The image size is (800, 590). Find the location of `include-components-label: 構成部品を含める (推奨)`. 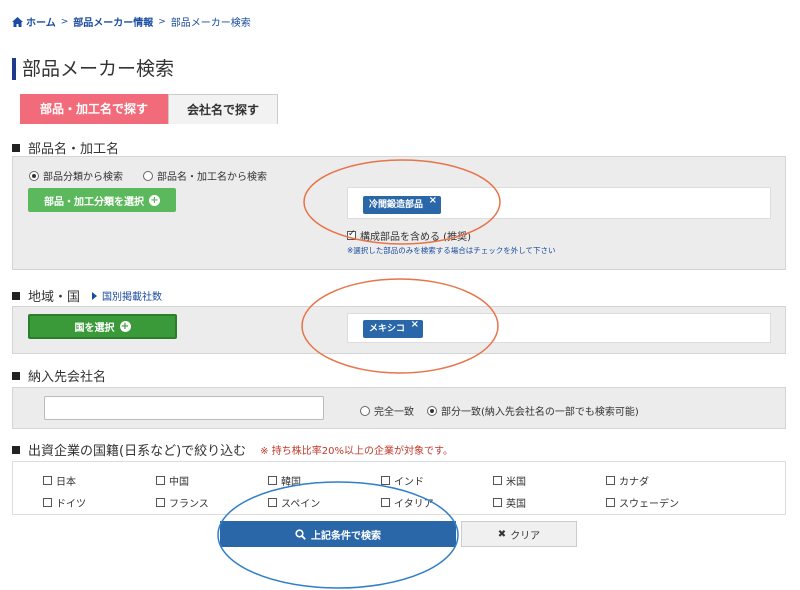

include-components-label: 構成部品を含める (推奨) is located at coordinates (415, 237).